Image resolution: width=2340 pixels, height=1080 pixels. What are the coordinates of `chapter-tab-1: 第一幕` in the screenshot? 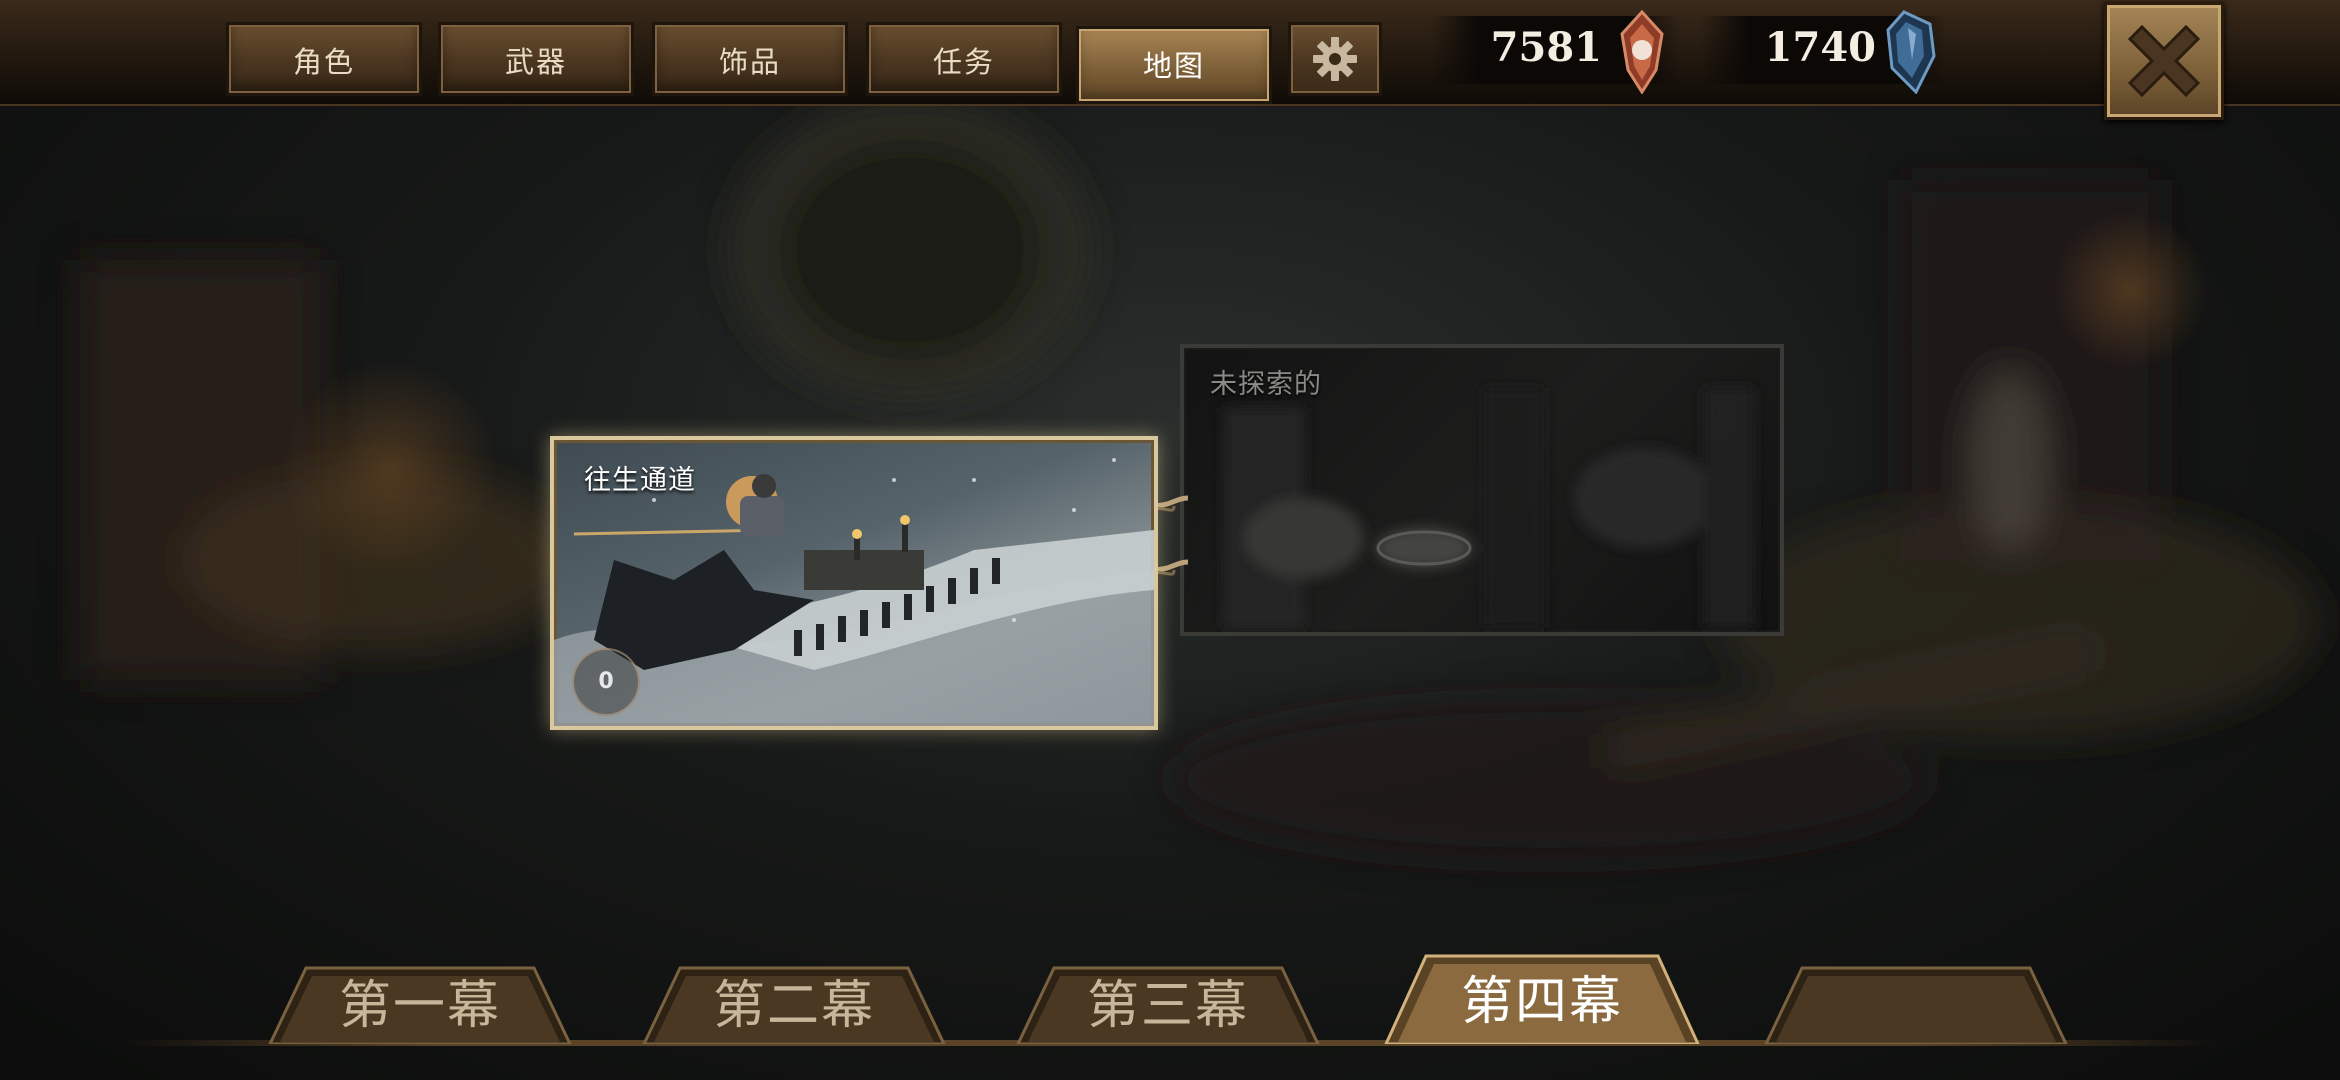 It's located at (420, 1004).